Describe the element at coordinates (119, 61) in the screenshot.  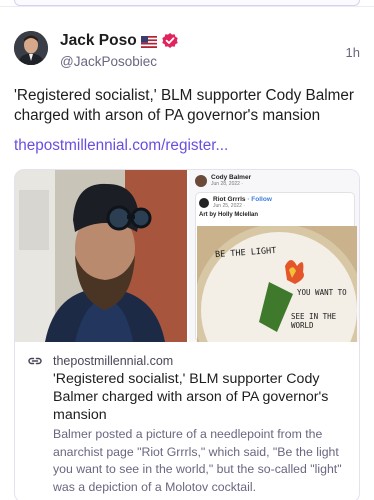
I see `handle: @JackPosobiec` at that location.